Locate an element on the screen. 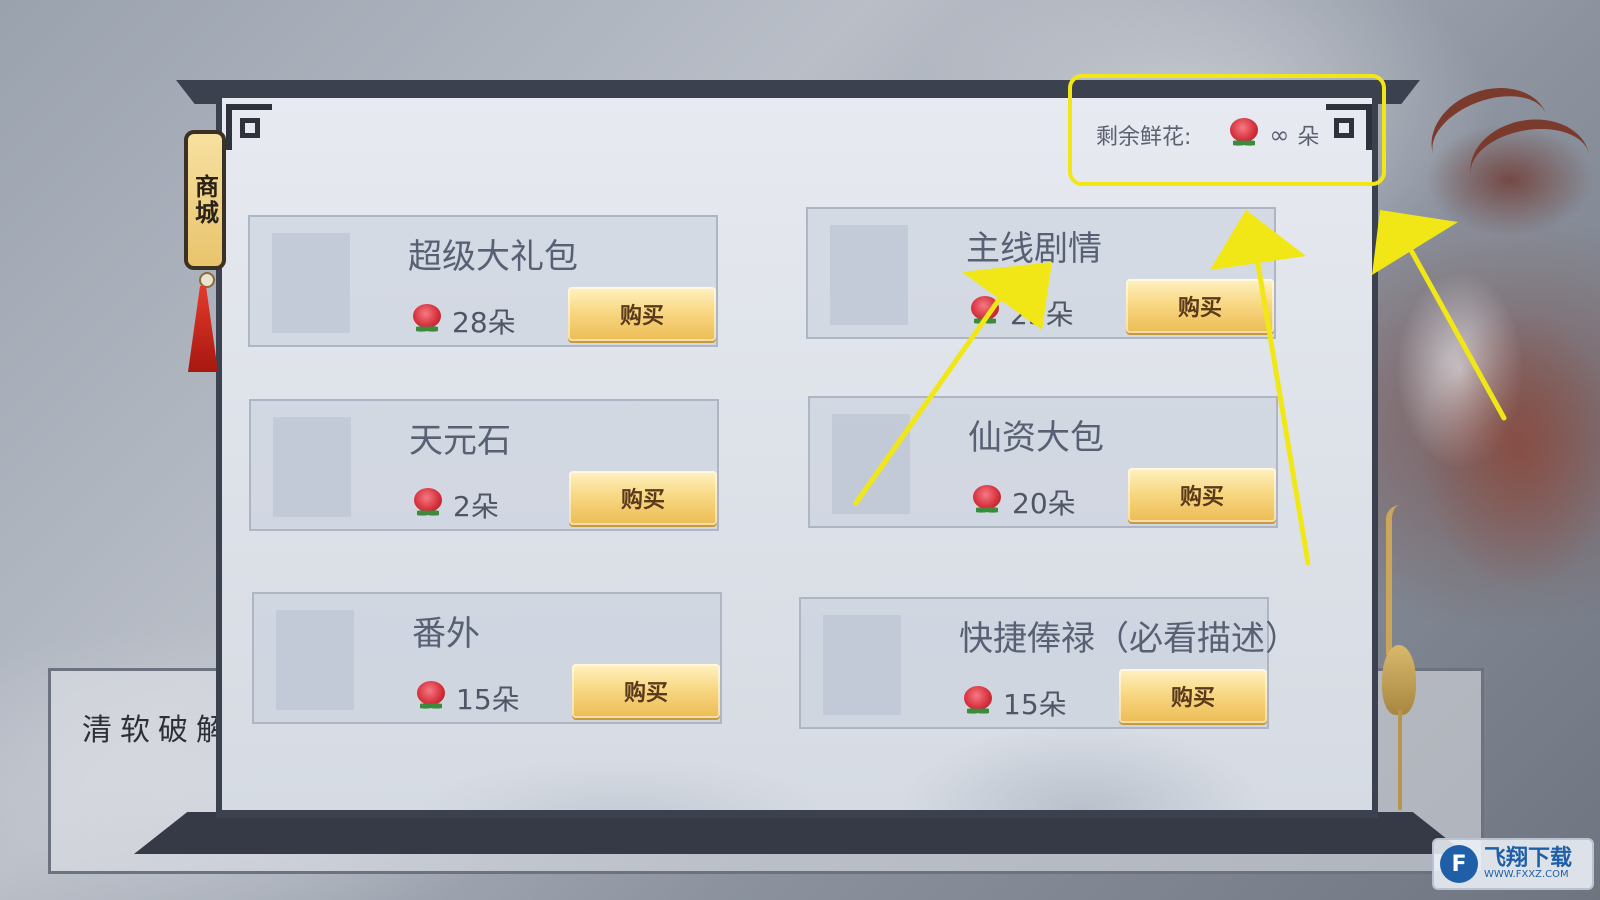 The height and width of the screenshot is (900, 1600). watermark-logo-icon: F is located at coordinates (1459, 864).